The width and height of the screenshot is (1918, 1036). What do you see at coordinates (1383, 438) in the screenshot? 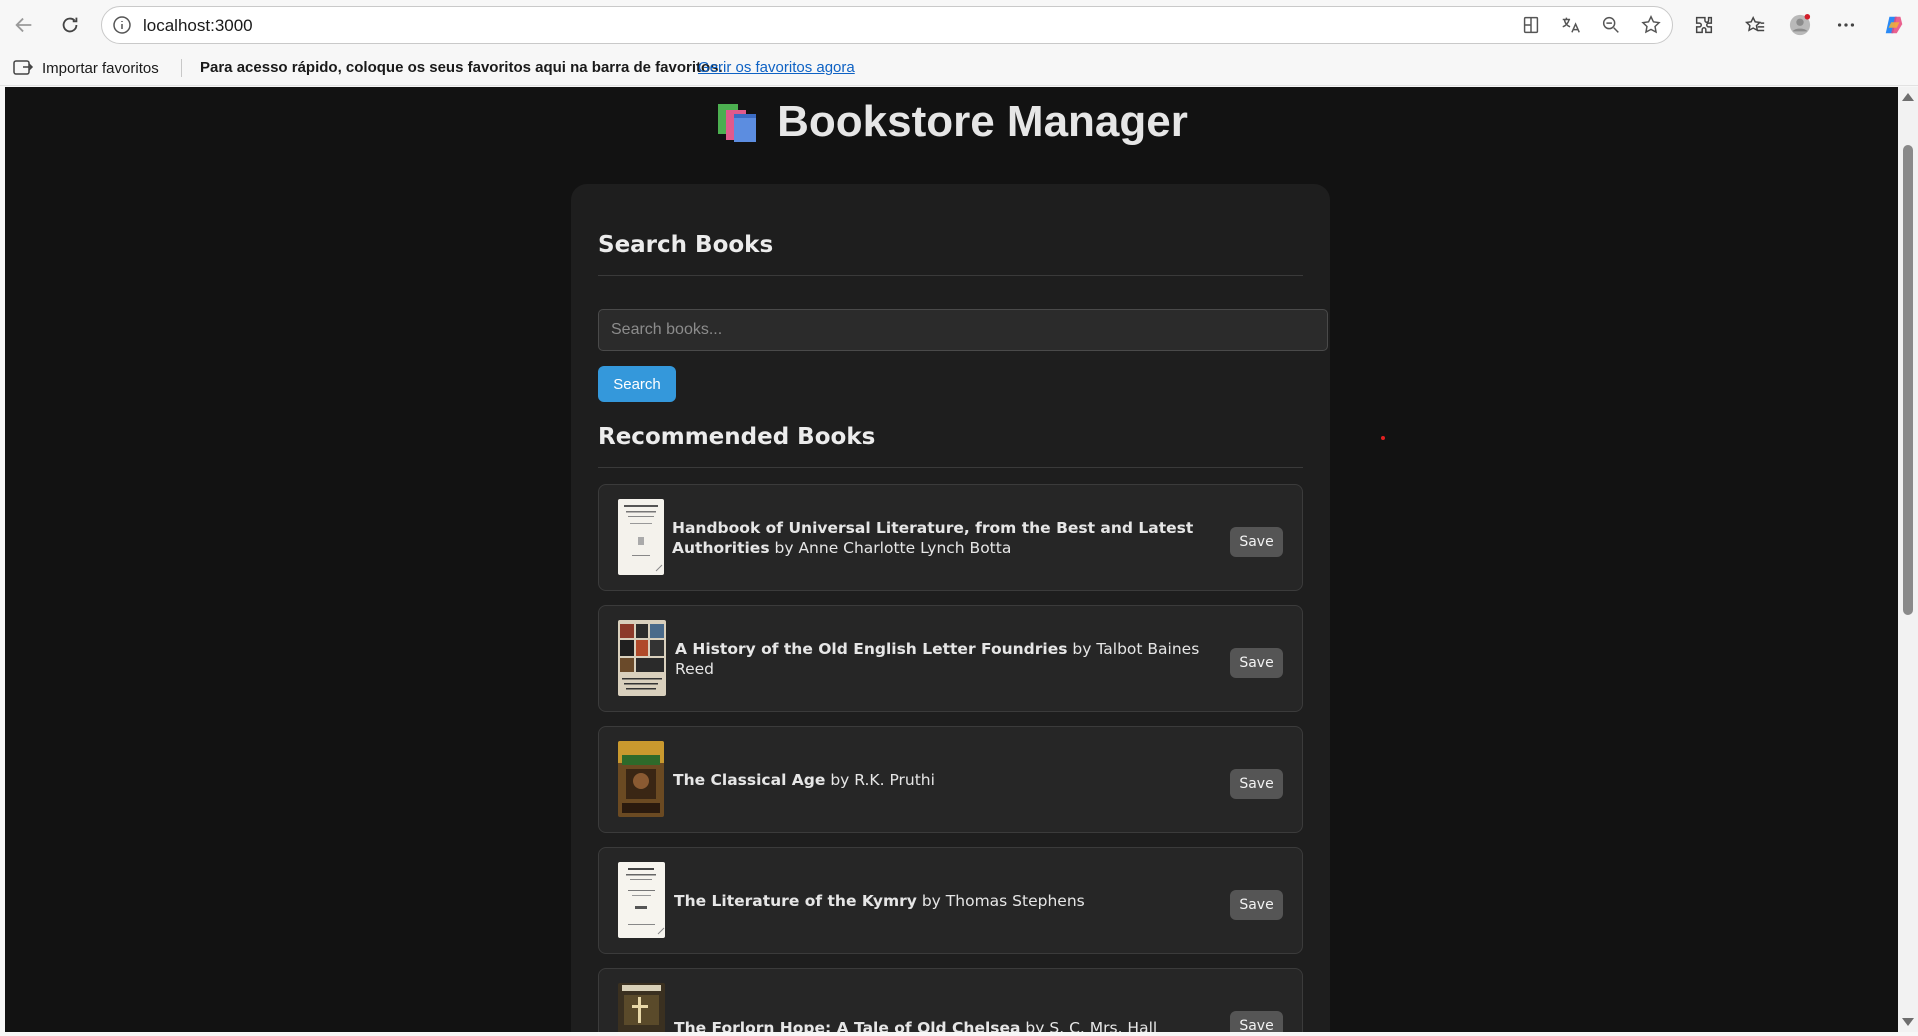
I see `cursor-dot` at bounding box center [1383, 438].